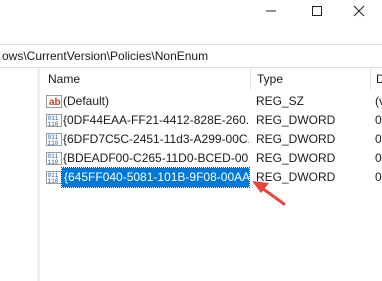 This screenshot has height=281, width=382. I want to click on column-header-type: Type, so click(270, 79).